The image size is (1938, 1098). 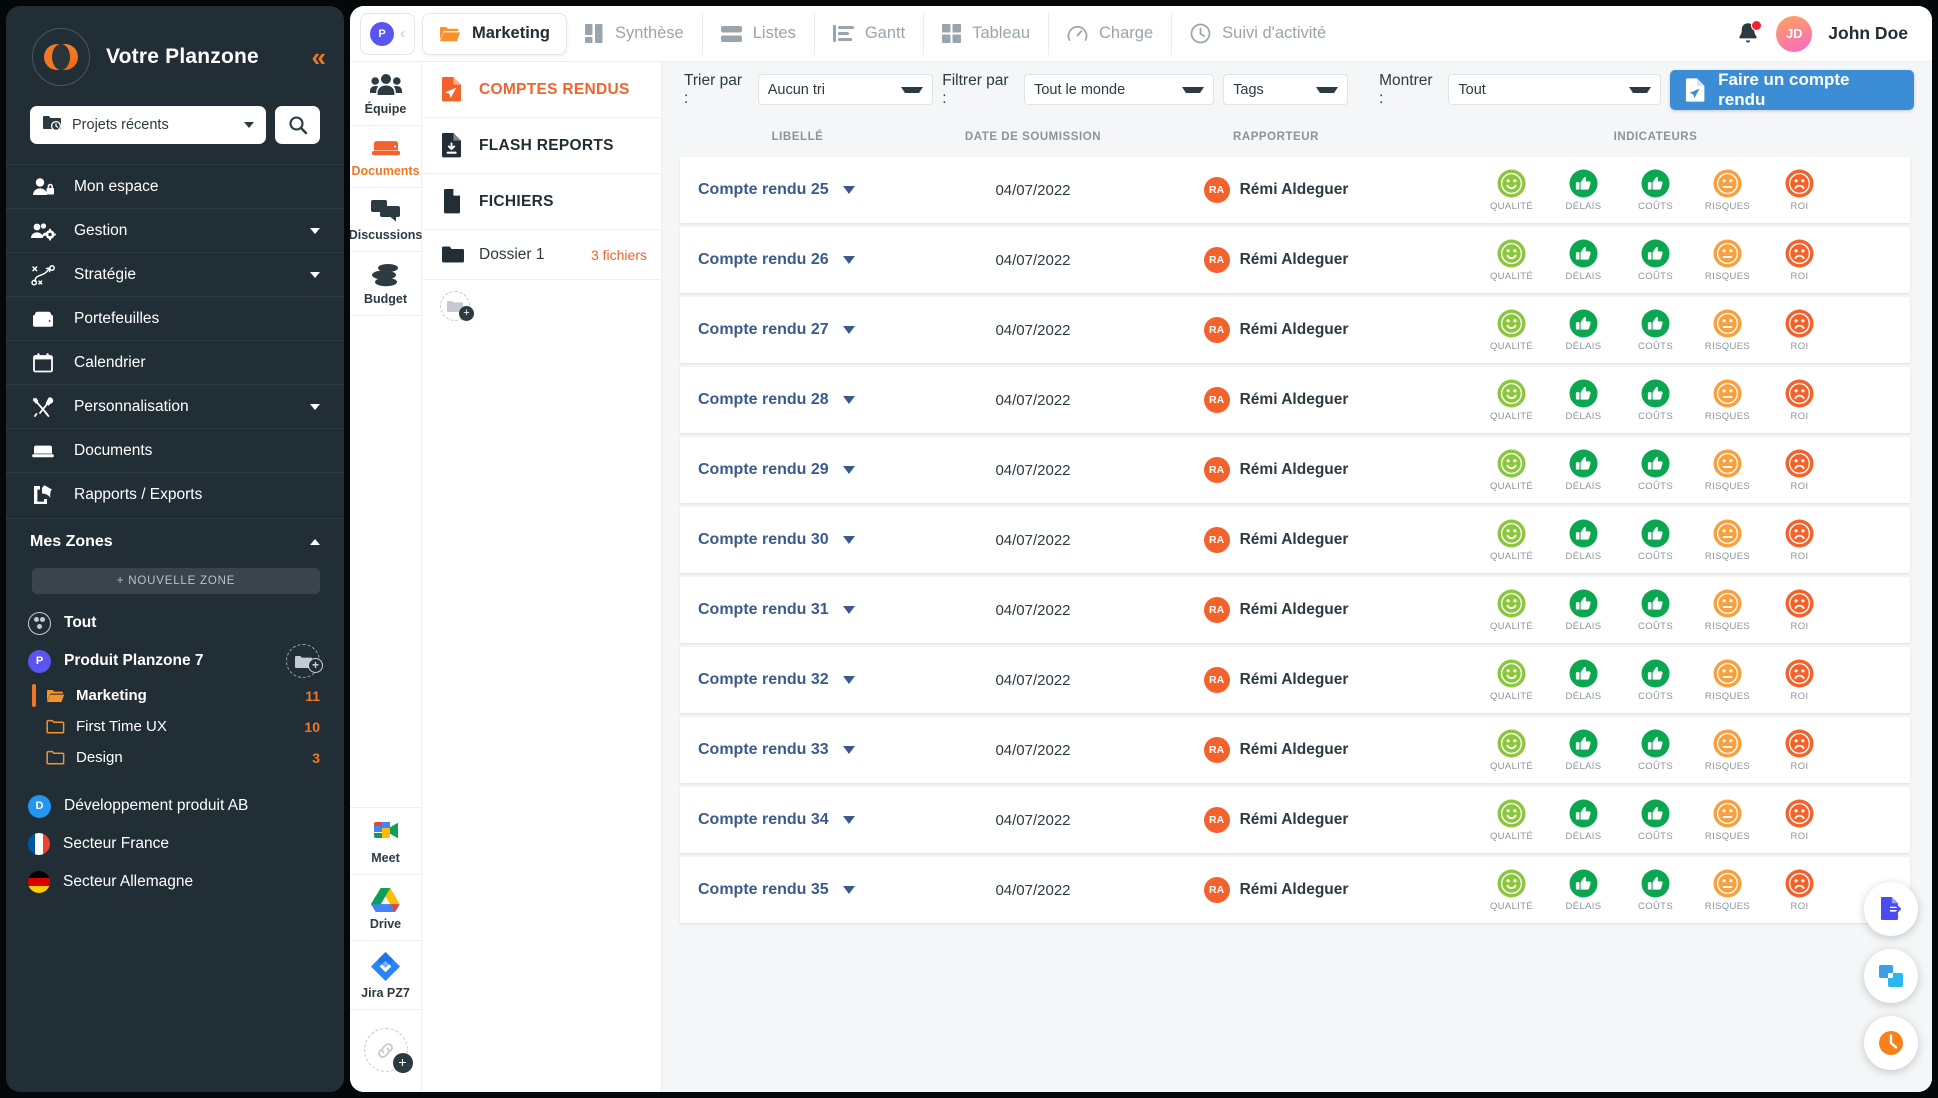 What do you see at coordinates (457, 306) in the screenshot?
I see `add-folder-icon: +` at bounding box center [457, 306].